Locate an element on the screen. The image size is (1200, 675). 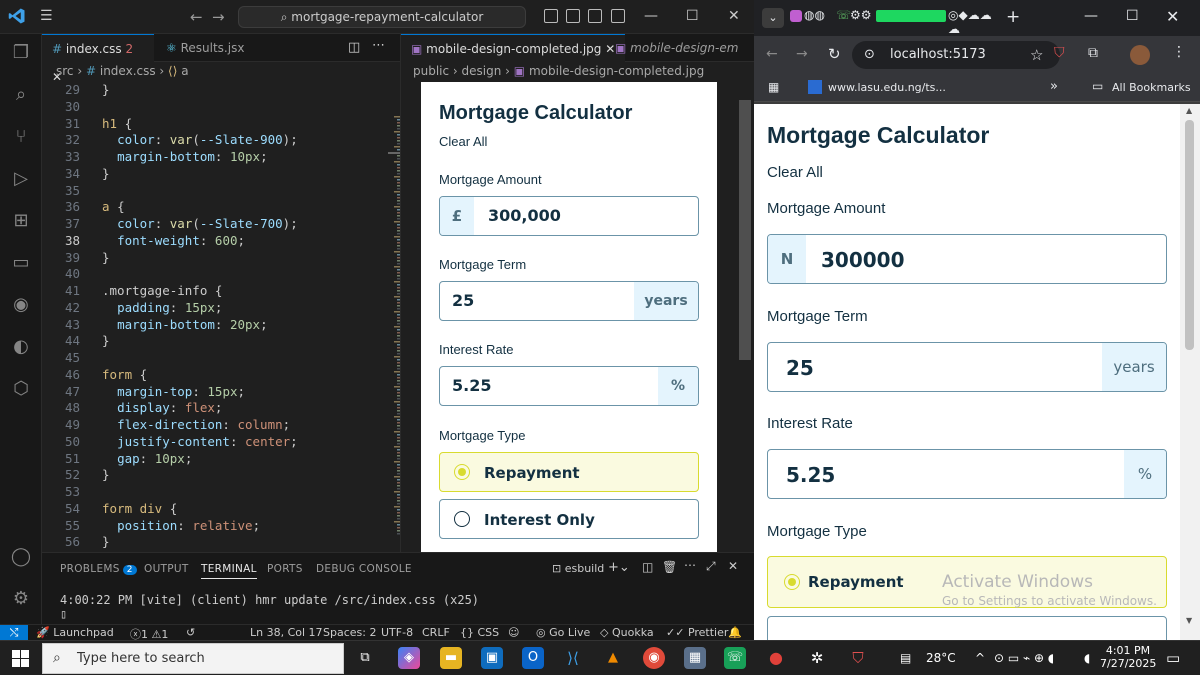
code-line: 46 form { is located at coordinates (221, 375).